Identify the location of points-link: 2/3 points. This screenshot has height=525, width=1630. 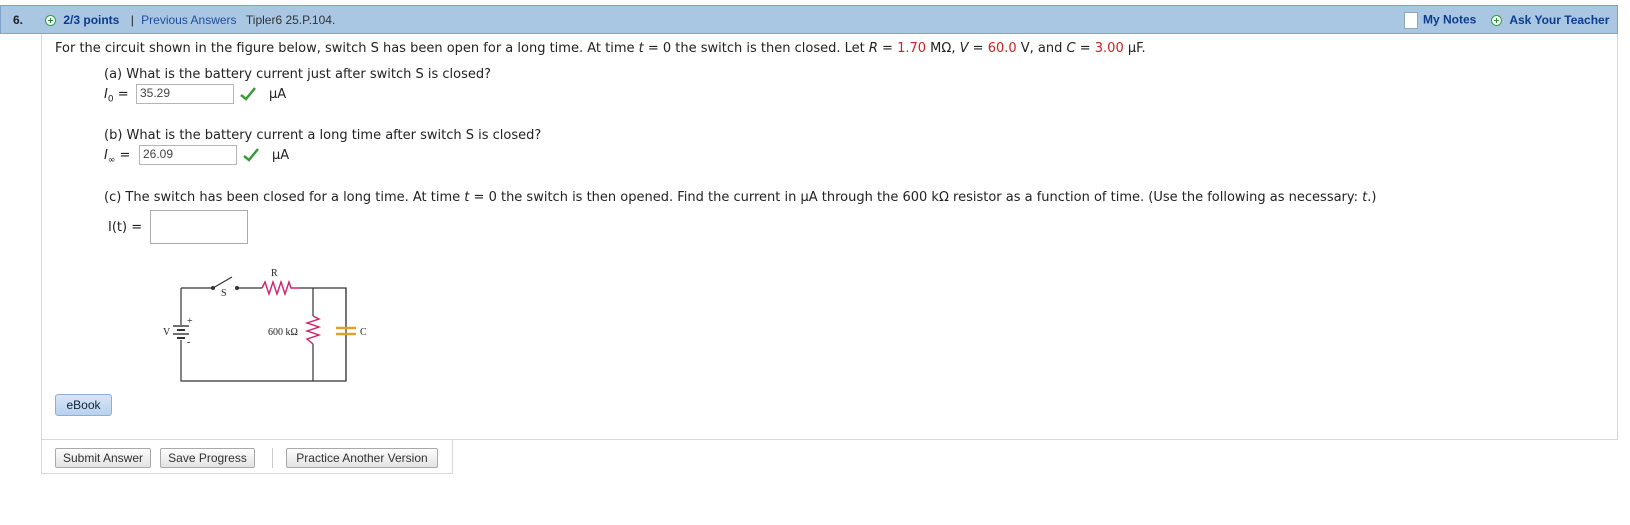
(91, 20).